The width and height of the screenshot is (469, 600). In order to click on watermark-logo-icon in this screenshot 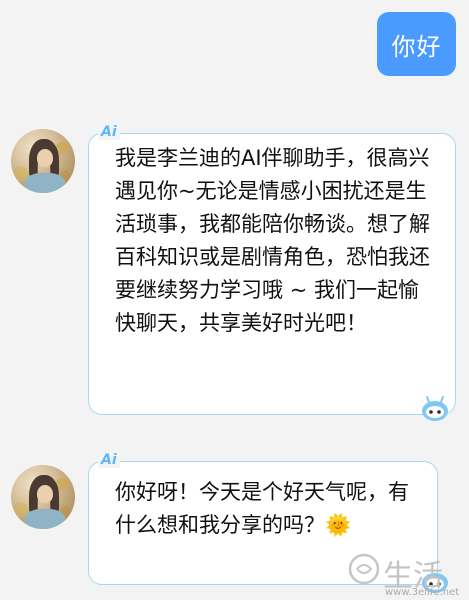, I will do `click(364, 569)`.